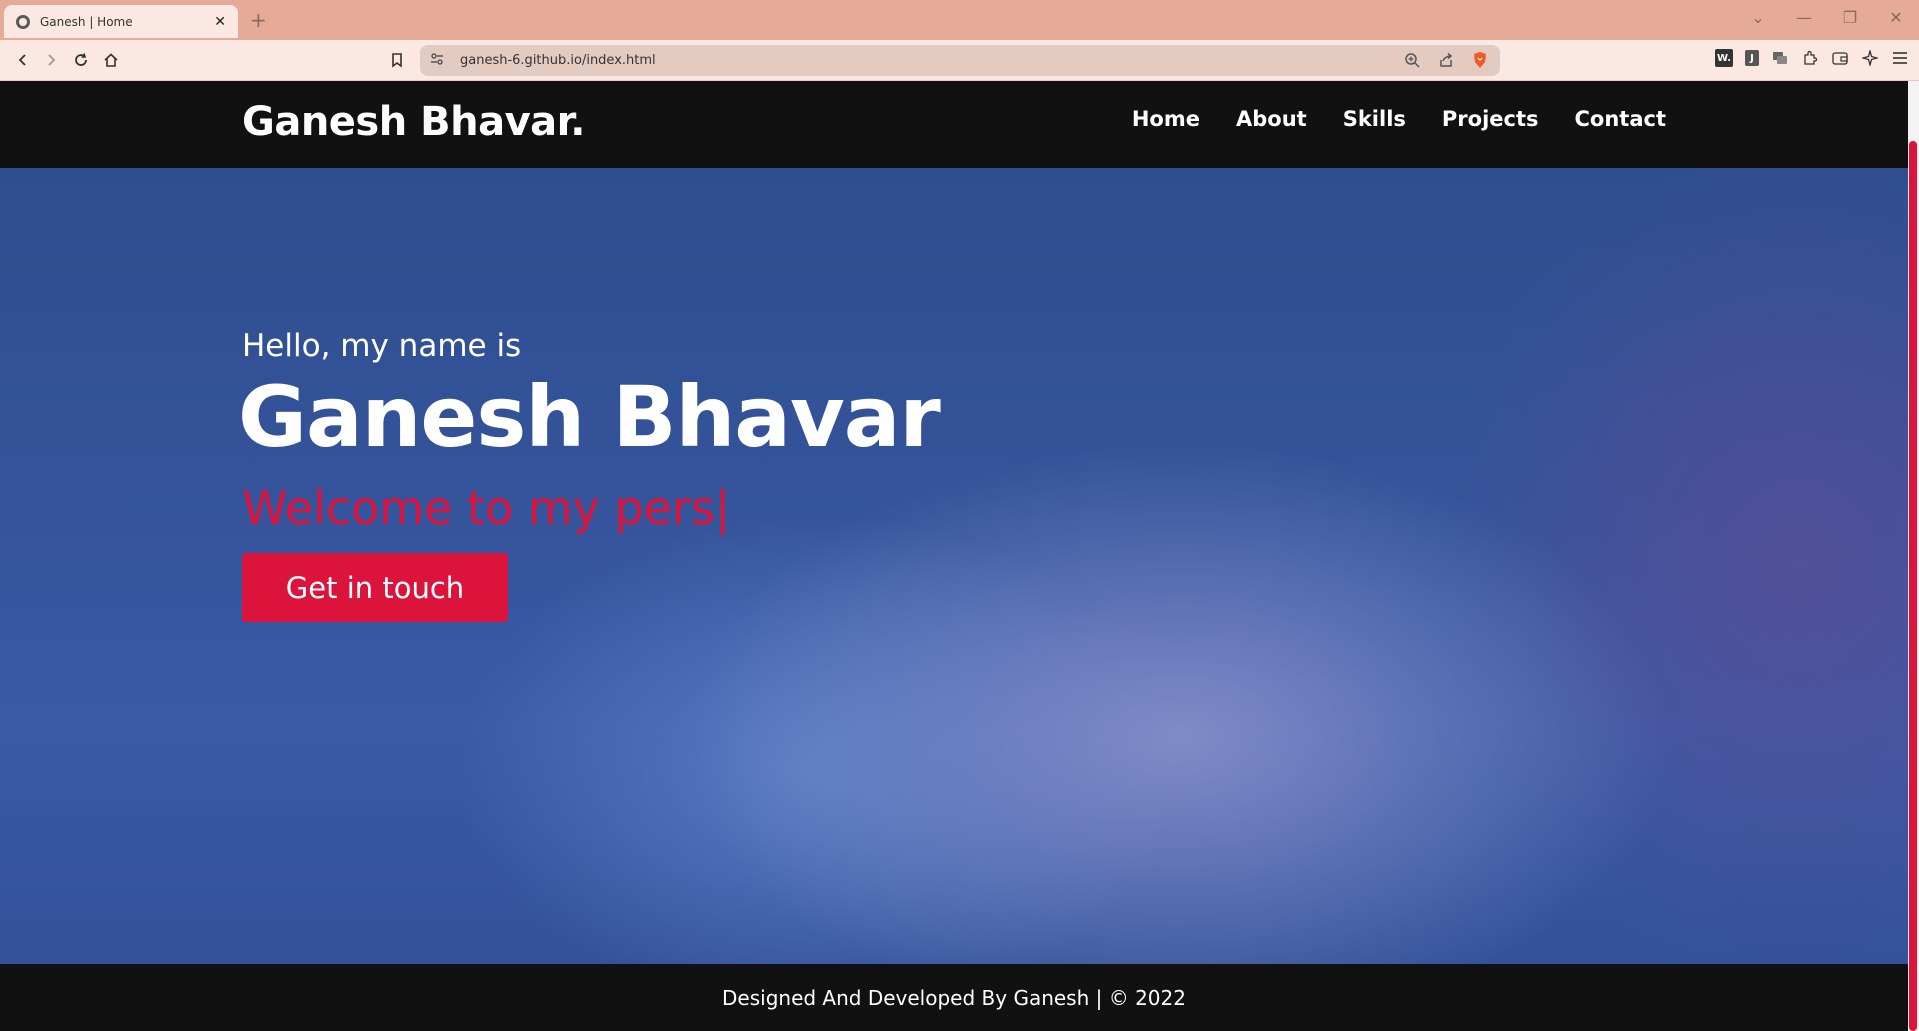 This screenshot has height=1031, width=1919. What do you see at coordinates (1827, 17) in the screenshot?
I see `window-controls: ⌄ — ❐ ✕` at bounding box center [1827, 17].